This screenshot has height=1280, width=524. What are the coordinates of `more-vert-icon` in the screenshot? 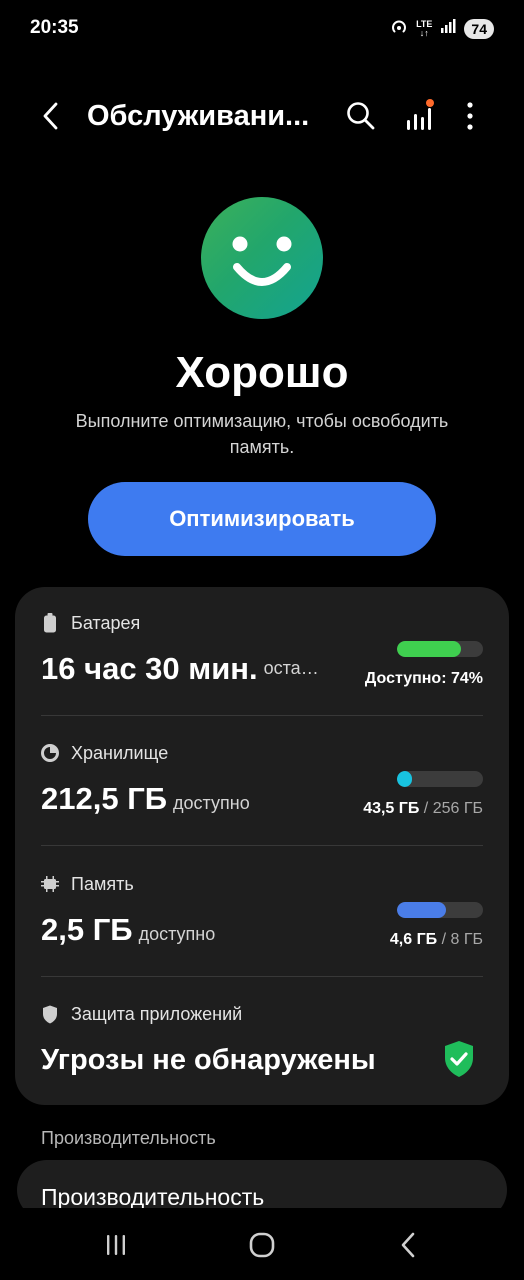 It's located at (470, 116).